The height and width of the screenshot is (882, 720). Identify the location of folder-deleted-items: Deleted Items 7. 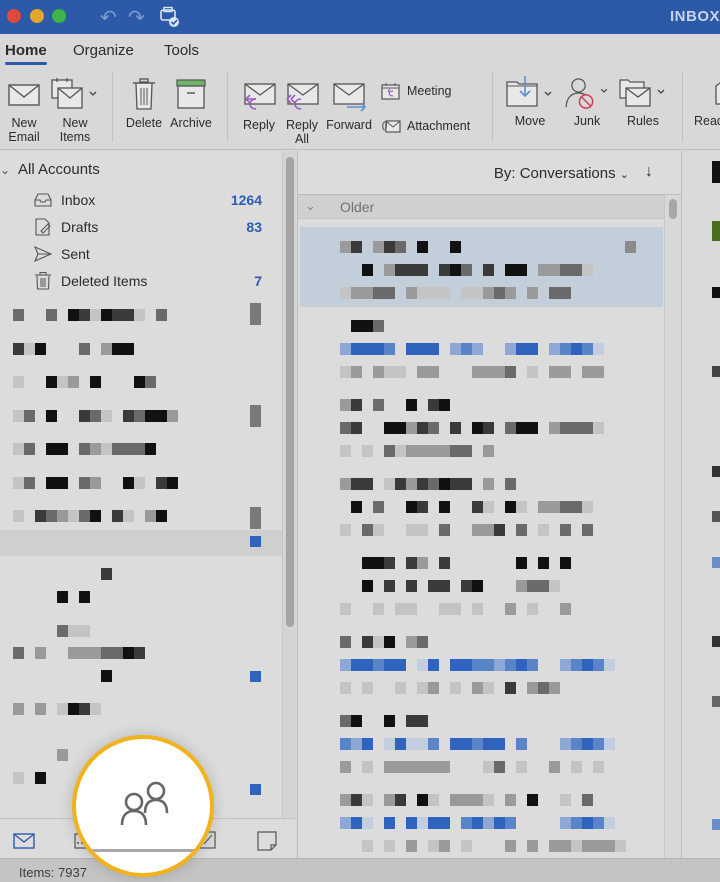
(149, 282).